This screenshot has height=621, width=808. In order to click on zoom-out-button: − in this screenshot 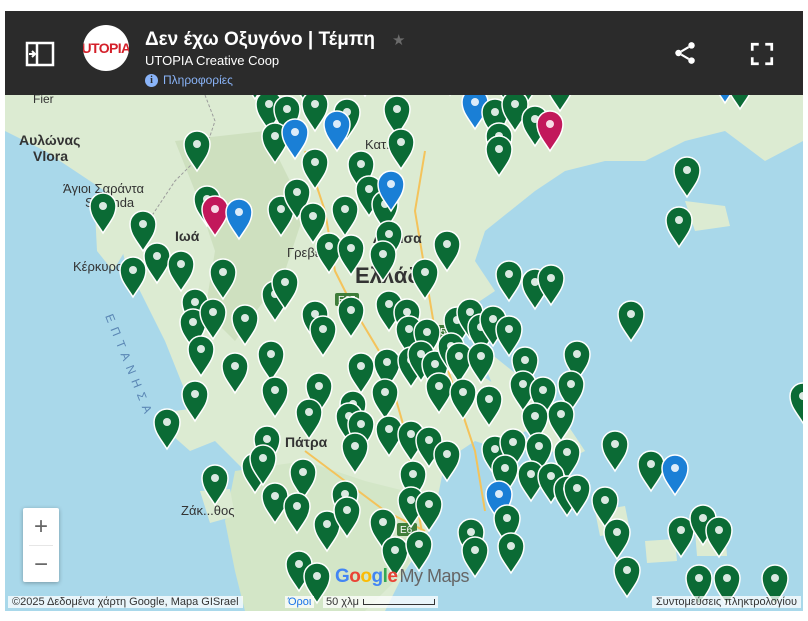, I will do `click(41, 564)`.